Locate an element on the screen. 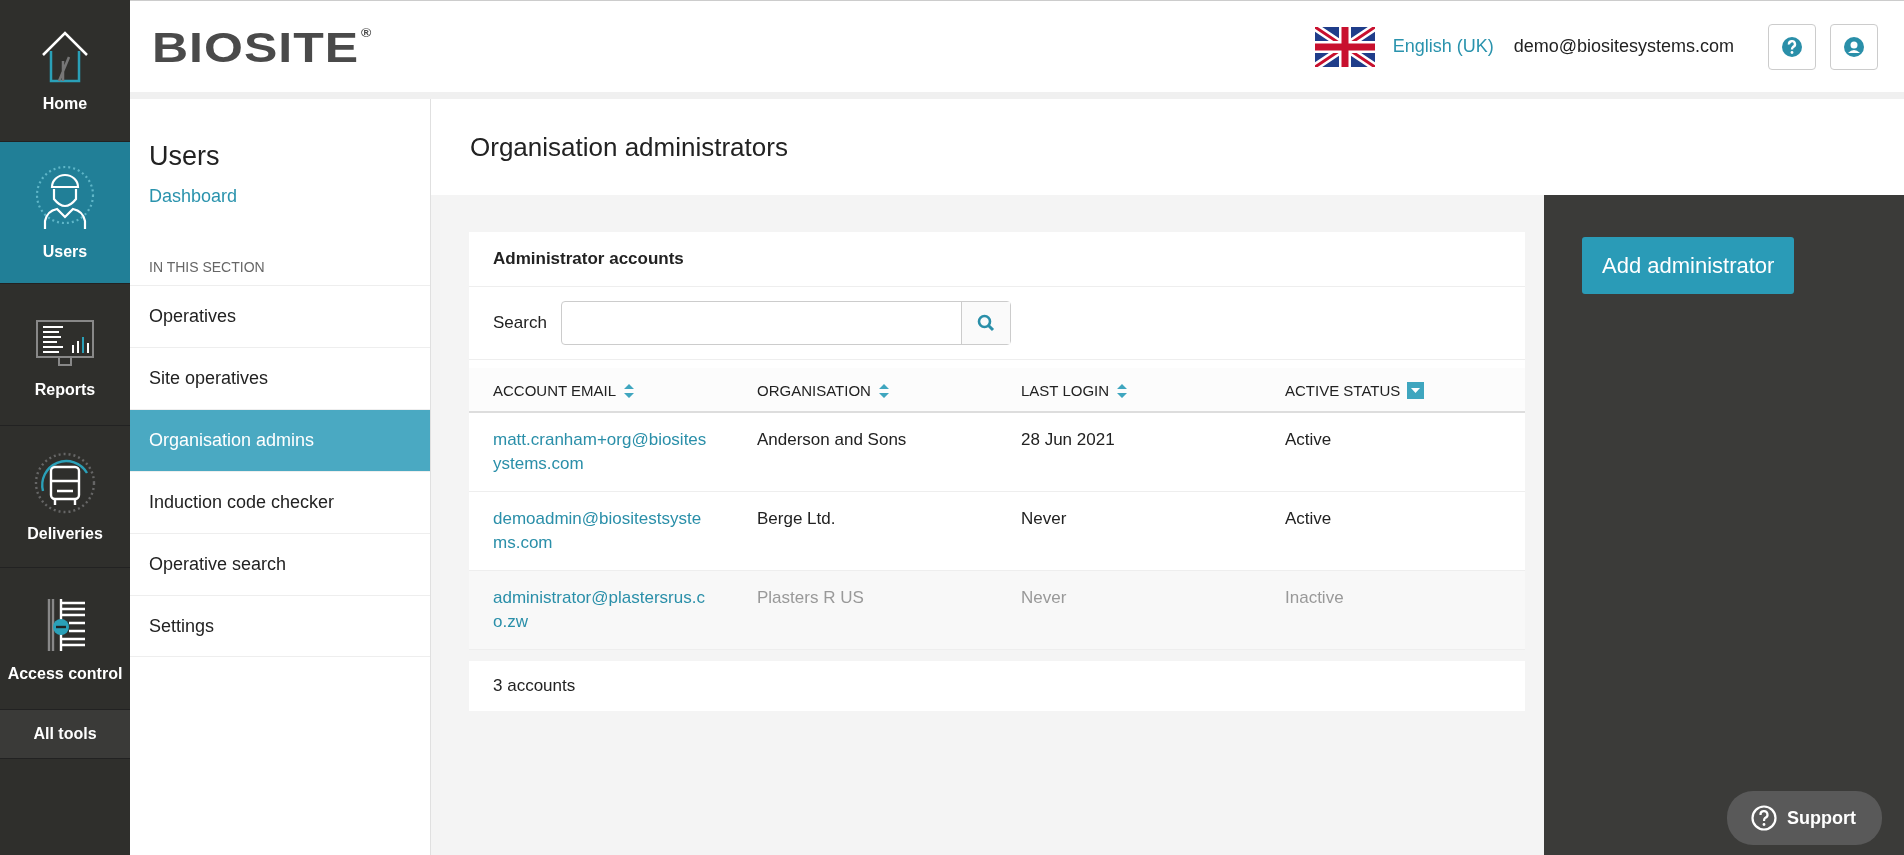 The width and height of the screenshot is (1904, 855). column-header: ACCOUNT EMAIL is located at coordinates (555, 390).